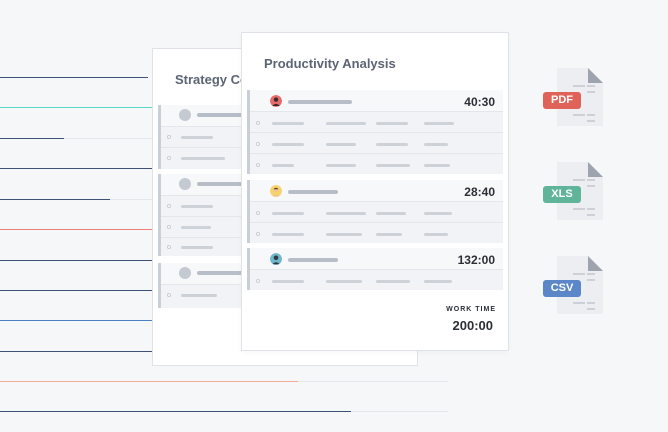  Describe the element at coordinates (562, 100) in the screenshot. I see `file-type-badge: PDF` at that location.